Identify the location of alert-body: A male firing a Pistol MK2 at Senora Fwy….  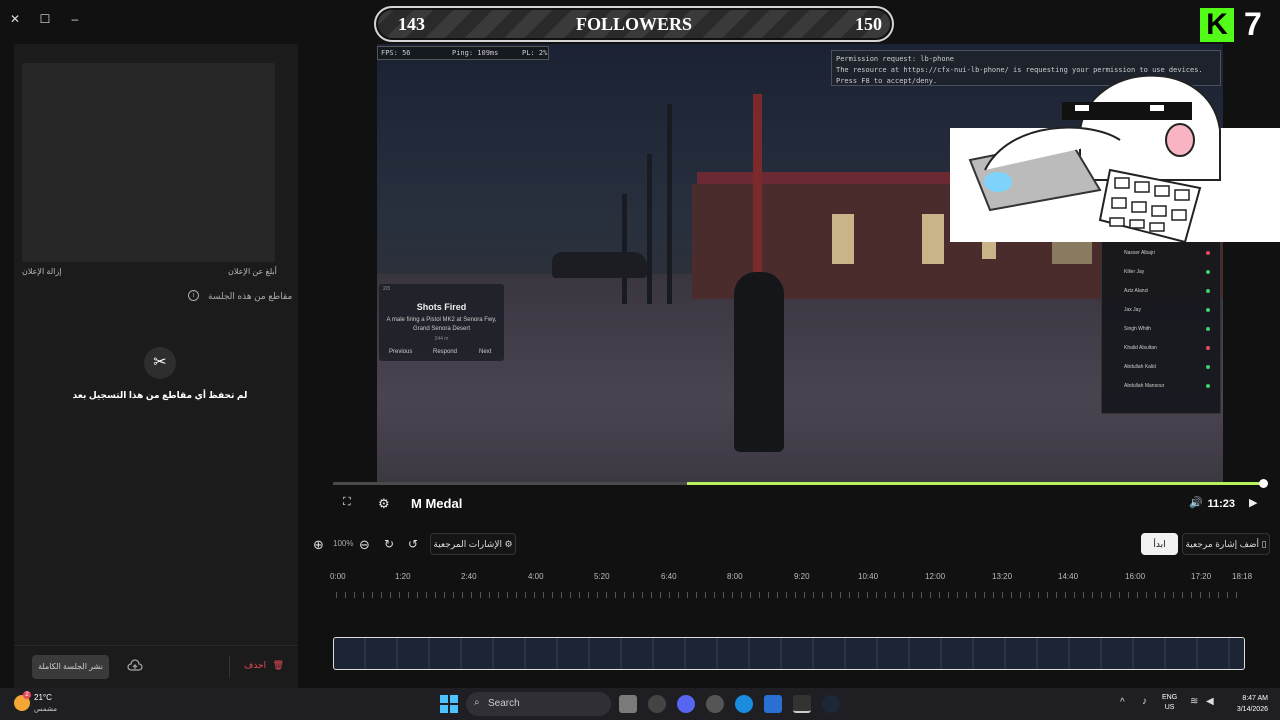
(441, 324).